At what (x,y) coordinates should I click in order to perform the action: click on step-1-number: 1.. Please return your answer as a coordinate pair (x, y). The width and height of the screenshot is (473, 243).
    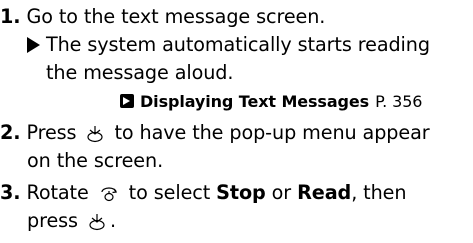
    Looking at the image, I should click on (10, 16).